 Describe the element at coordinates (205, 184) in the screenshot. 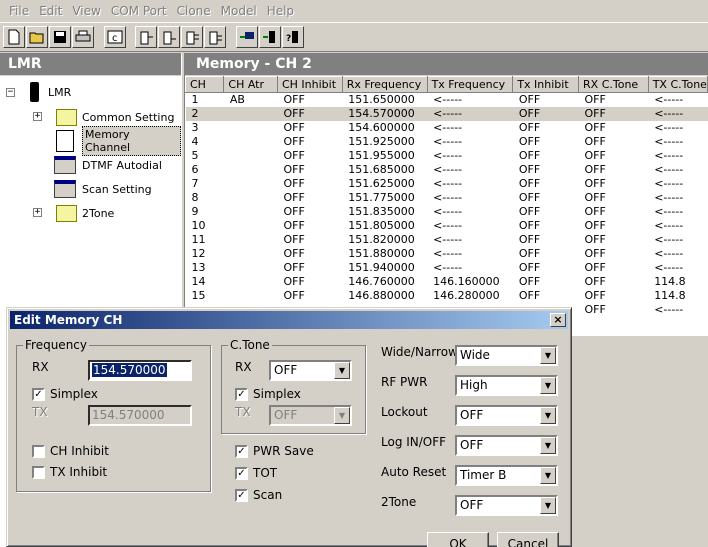

I see `table-cell: 7` at that location.